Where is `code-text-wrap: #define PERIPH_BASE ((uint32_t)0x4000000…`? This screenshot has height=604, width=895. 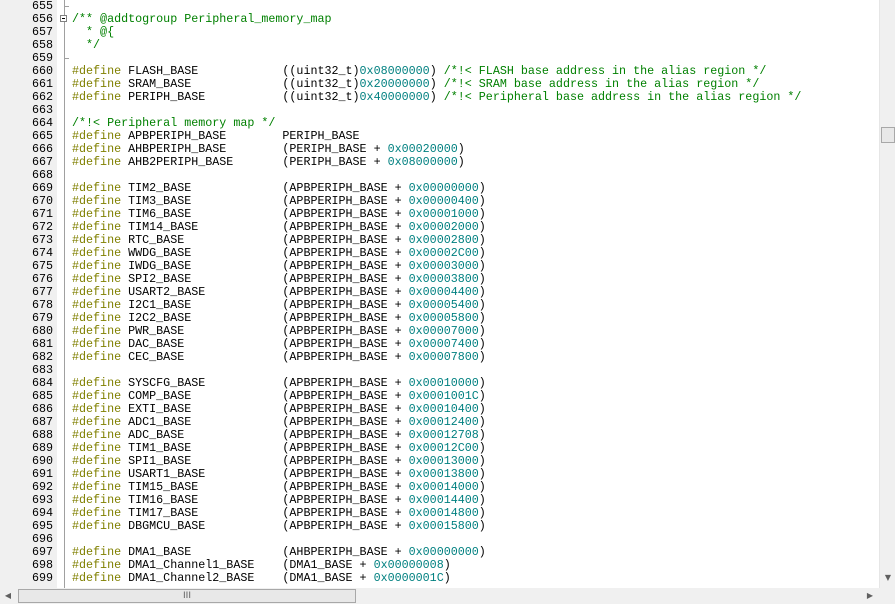
code-text-wrap: #define PERIPH_BASE ((uint32_t)0x4000000… is located at coordinates (437, 97).